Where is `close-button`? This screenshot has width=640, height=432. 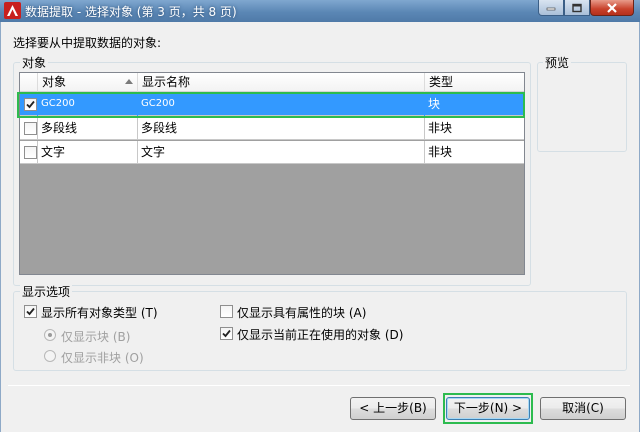 close-button is located at coordinates (612, 8).